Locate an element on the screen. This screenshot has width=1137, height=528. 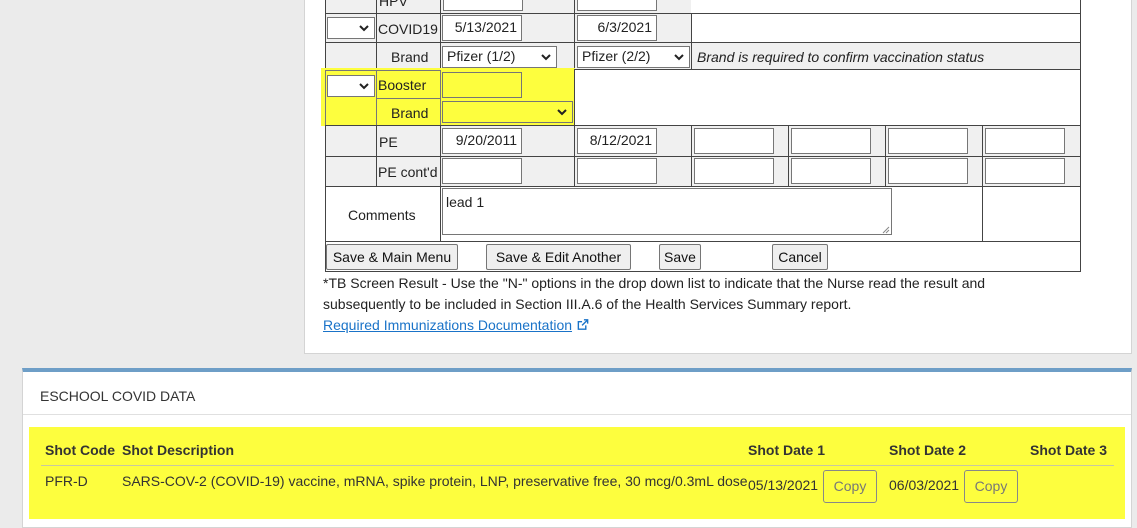
hpv-label-cell: HPV is located at coordinates (408, 7).